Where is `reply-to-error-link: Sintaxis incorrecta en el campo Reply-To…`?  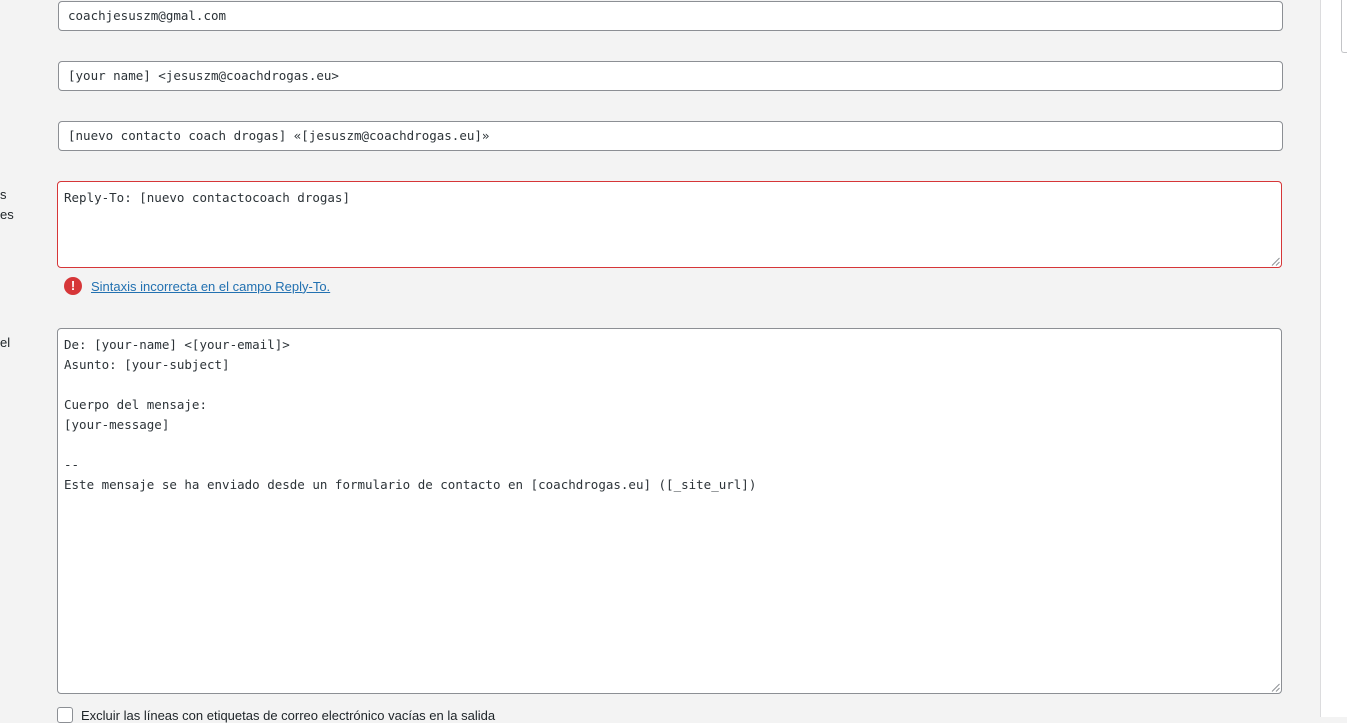
reply-to-error-link: Sintaxis incorrecta en el campo Reply-To… is located at coordinates (210, 286).